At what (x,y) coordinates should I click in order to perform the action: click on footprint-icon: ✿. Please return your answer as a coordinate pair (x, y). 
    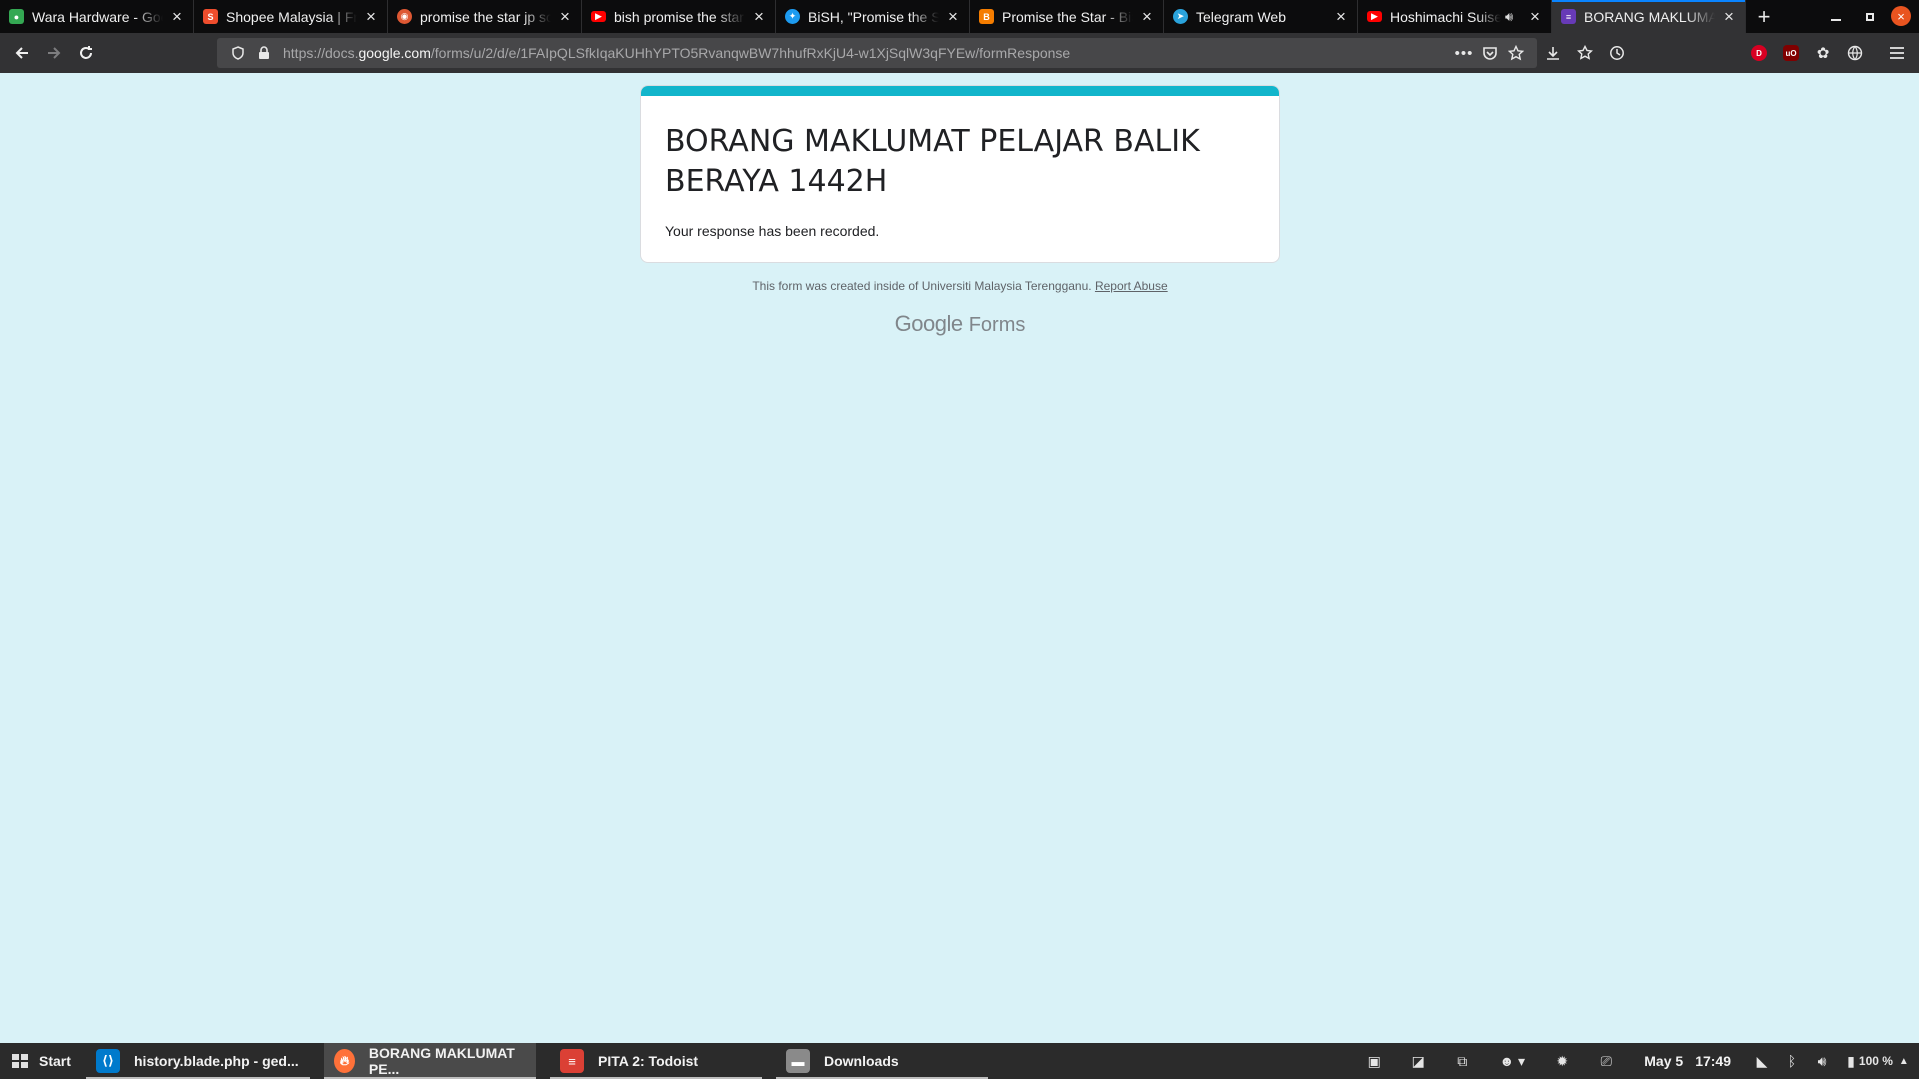
    Looking at the image, I should click on (1823, 53).